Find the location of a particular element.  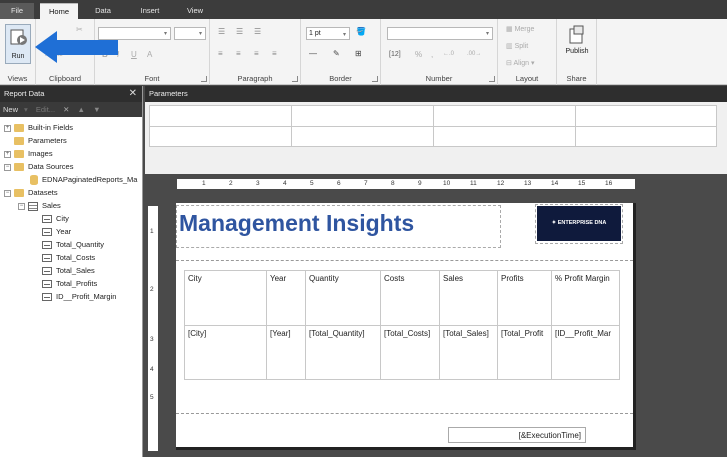

table-cell-costs: [Total_Costs] is located at coordinates (410, 353).